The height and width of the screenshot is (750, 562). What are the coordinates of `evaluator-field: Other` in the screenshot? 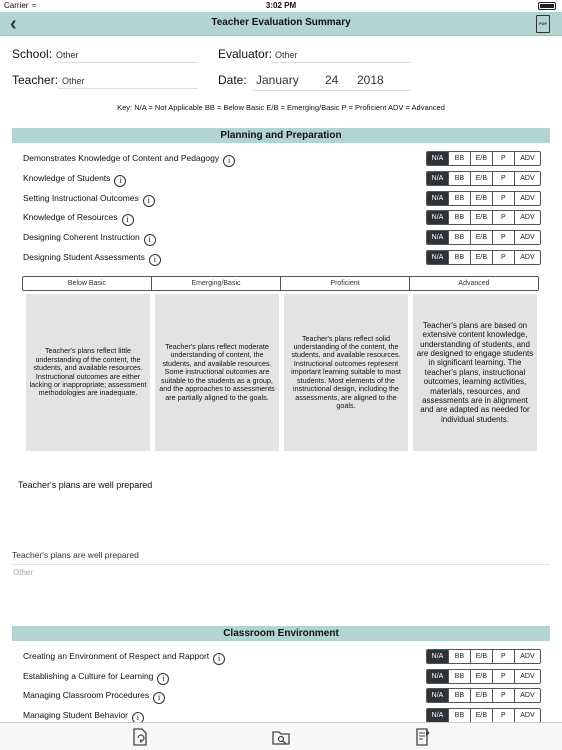 It's located at (286, 55).